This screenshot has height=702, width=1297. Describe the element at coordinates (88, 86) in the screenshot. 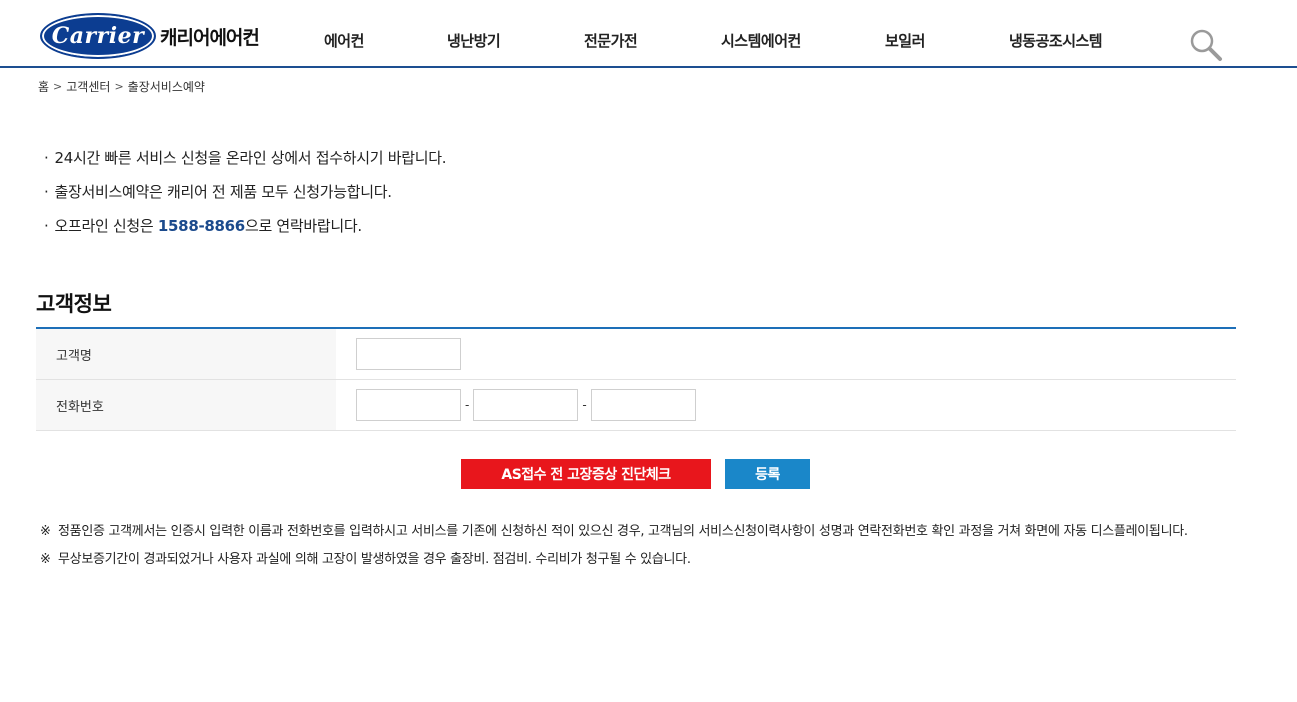

I see `breadcrumb-customer-center: 고객센터` at that location.